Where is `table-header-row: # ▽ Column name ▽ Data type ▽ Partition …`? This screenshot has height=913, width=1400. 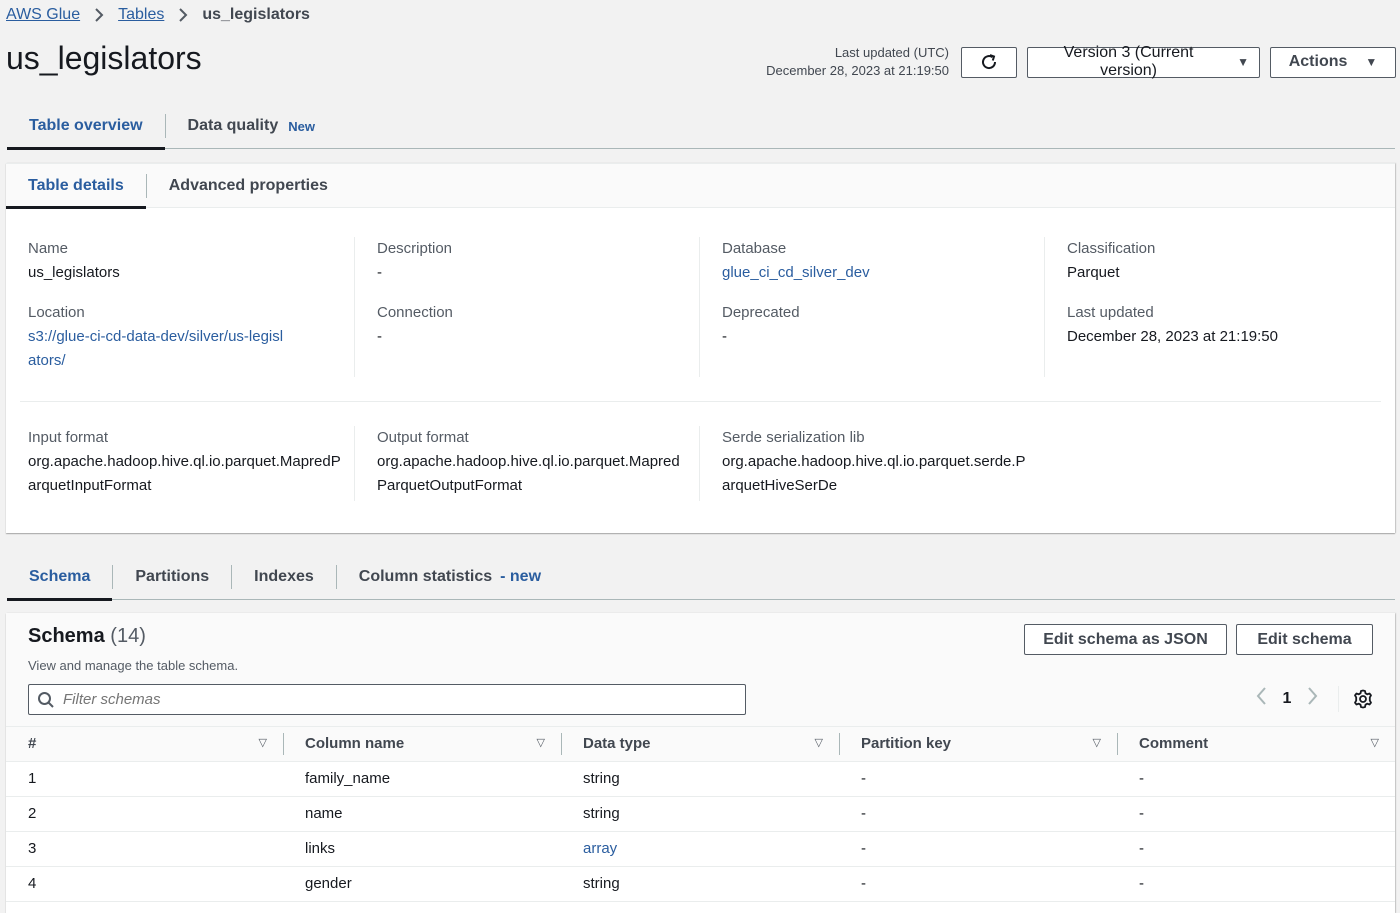 table-header-row: # ▽ Column name ▽ Data type ▽ Partition … is located at coordinates (700, 744).